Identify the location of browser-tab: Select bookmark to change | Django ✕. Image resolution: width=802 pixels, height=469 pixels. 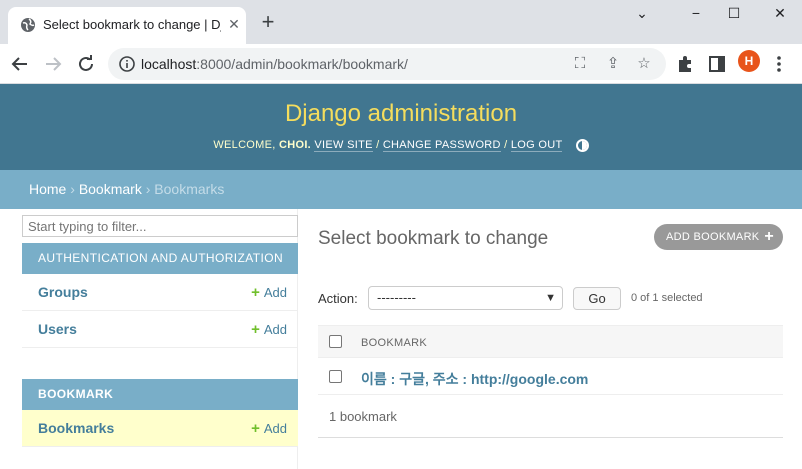
(127, 25).